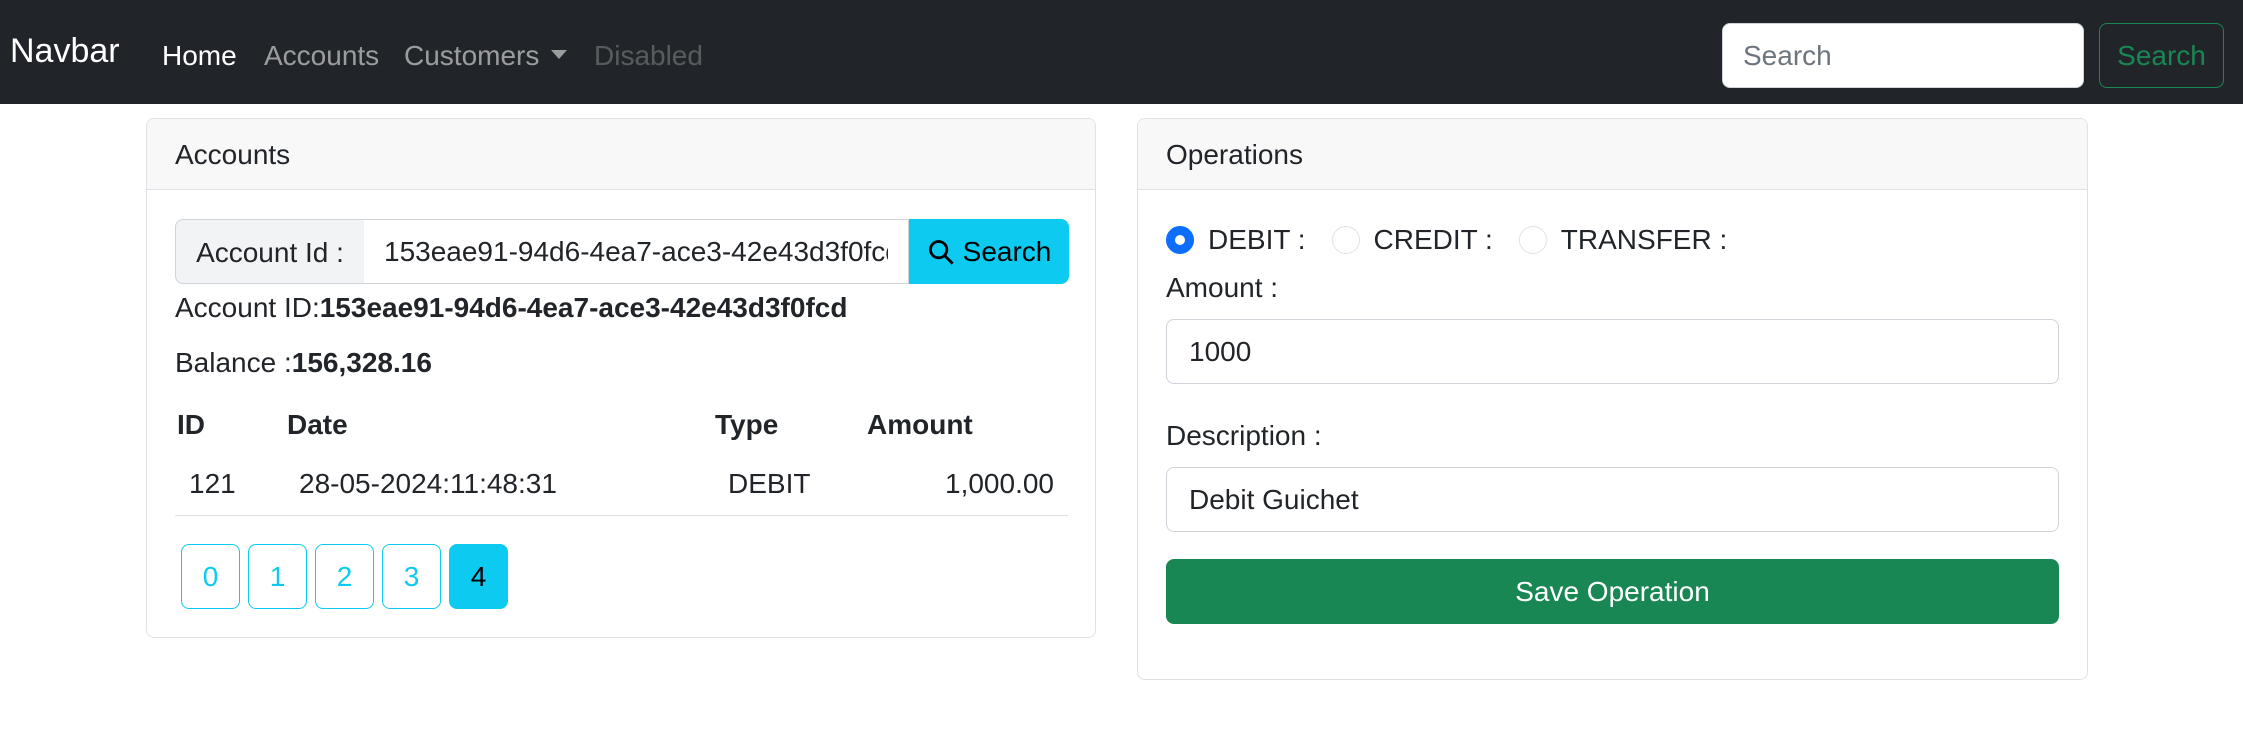 Image resolution: width=2243 pixels, height=752 pixels. What do you see at coordinates (210, 576) in the screenshot?
I see `page-button-0: 0` at bounding box center [210, 576].